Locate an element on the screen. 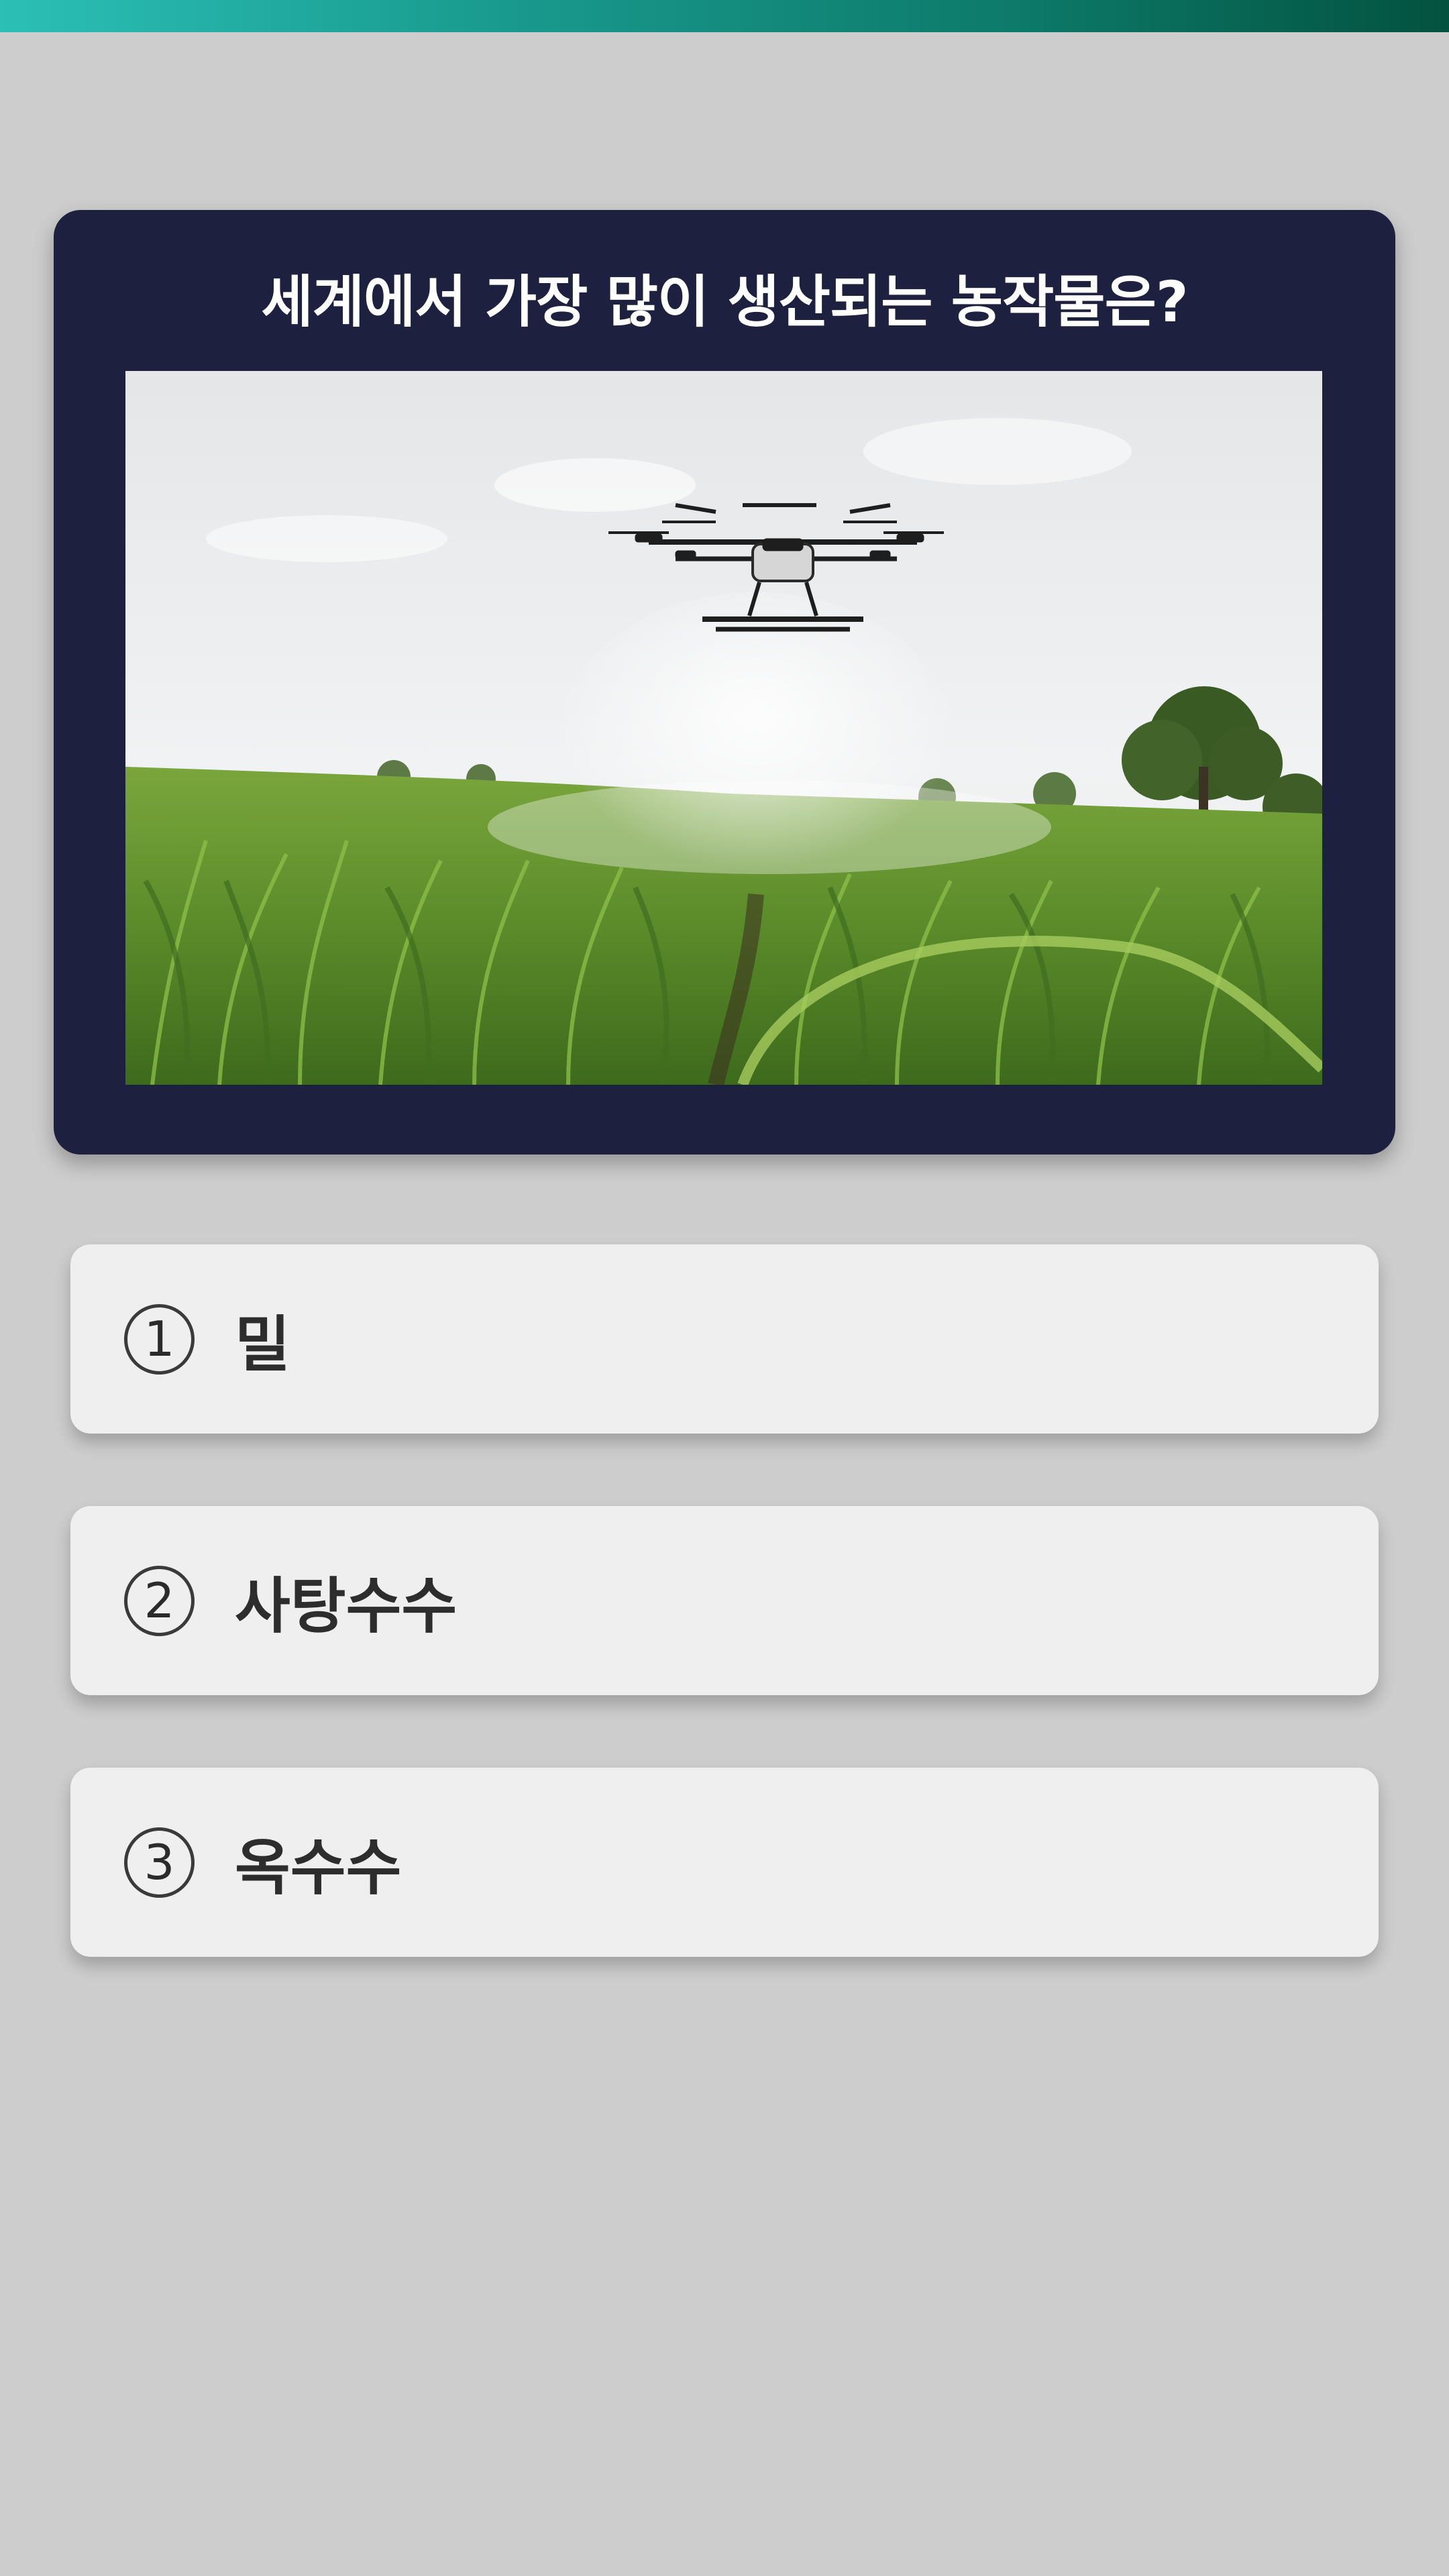  option-label: 사탕수수 is located at coordinates (346, 1606).